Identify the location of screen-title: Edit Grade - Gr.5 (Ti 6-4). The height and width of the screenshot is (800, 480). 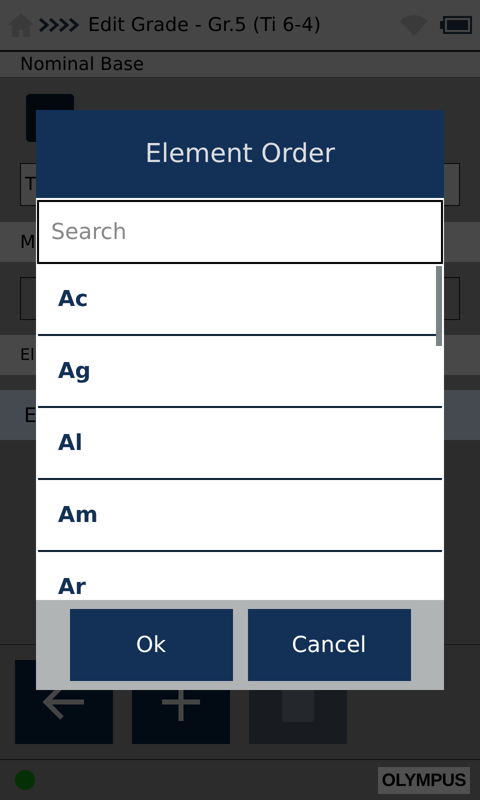
(204, 25).